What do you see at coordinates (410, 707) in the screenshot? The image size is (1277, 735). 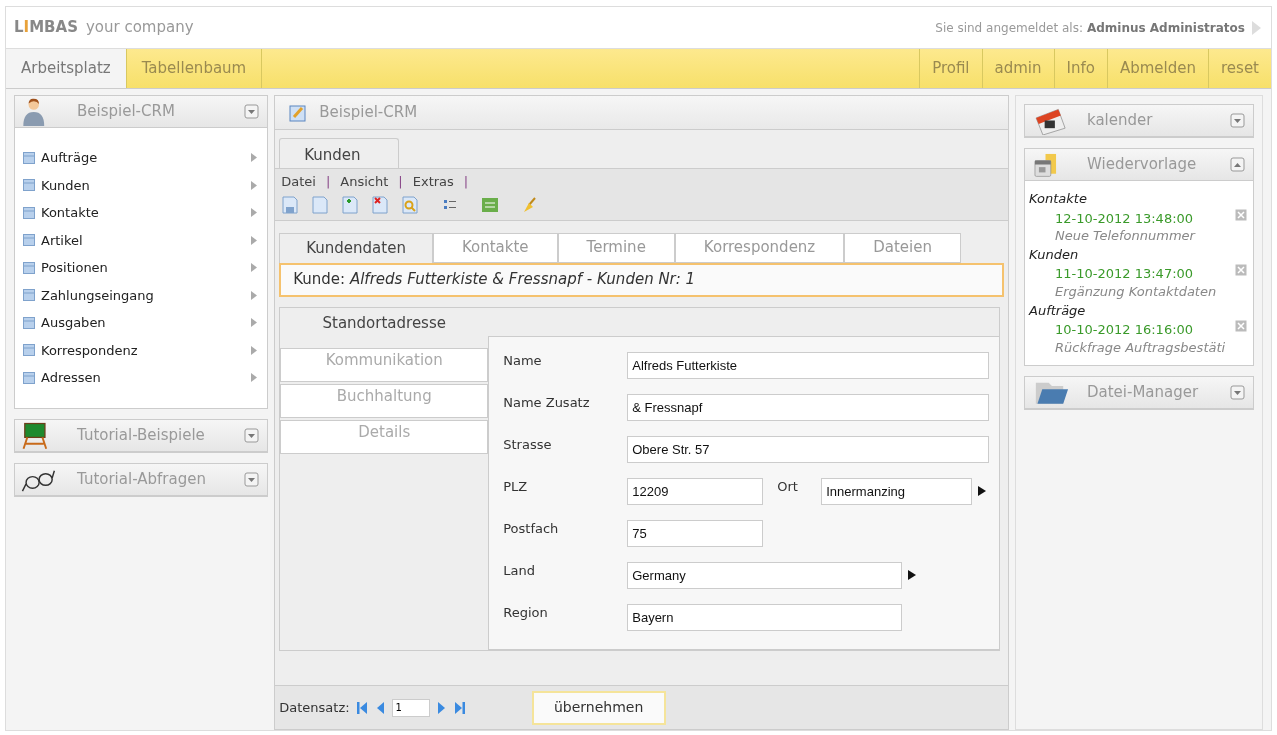 I see `record-number-field: 1` at bounding box center [410, 707].